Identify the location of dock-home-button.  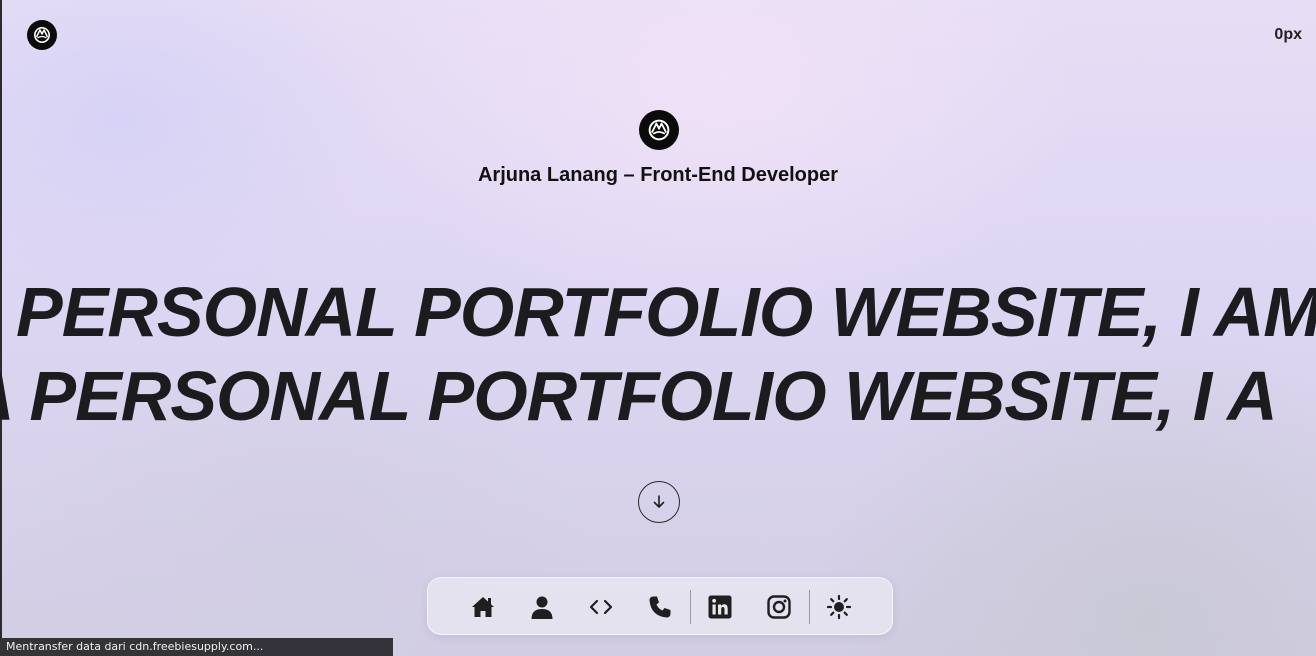
(483, 607).